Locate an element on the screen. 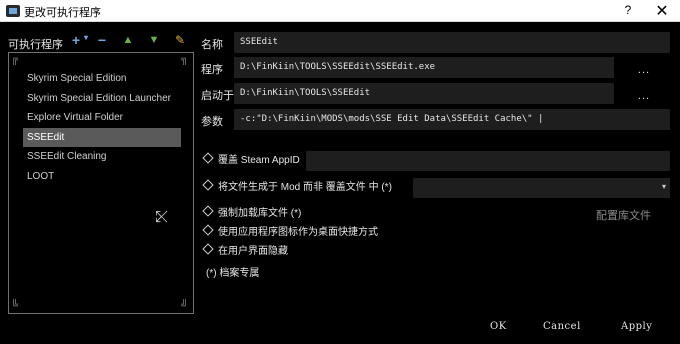 The image size is (680, 344). brush-icon: ✎ is located at coordinates (180, 40).